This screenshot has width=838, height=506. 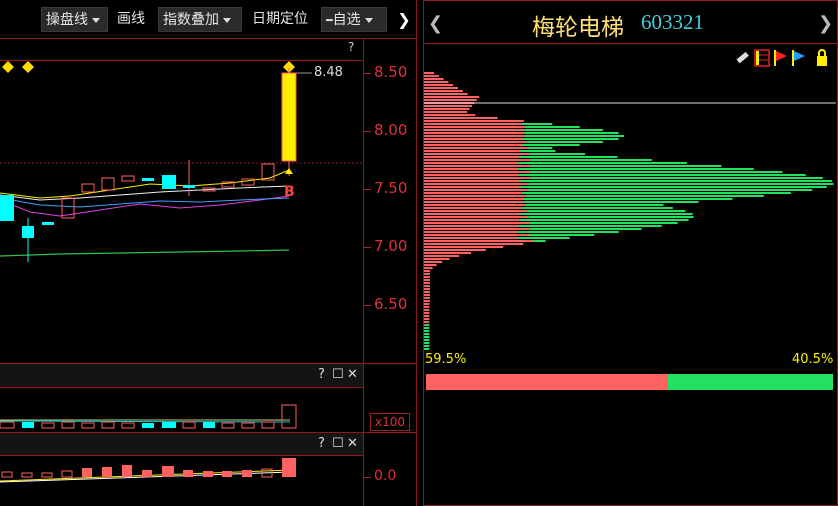 What do you see at coordinates (191, 20) in the screenshot?
I see `index-overlay-label: 指数叠加` at bounding box center [191, 20].